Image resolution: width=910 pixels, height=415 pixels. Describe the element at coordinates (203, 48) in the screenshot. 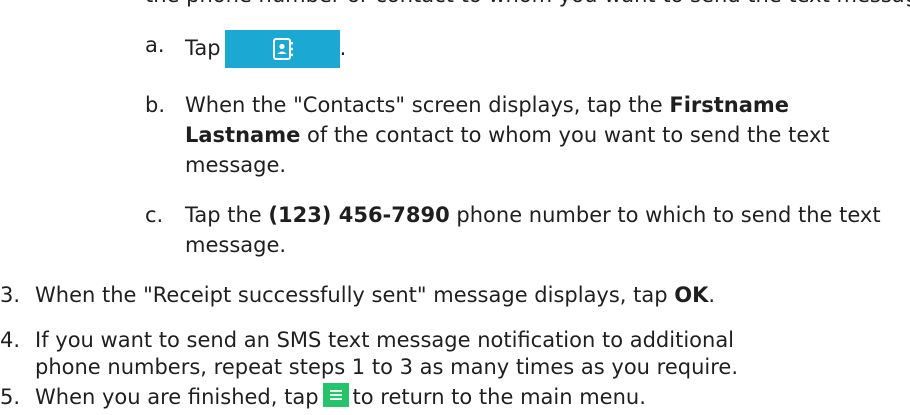

I see `step-a-tap-label: Tap` at that location.